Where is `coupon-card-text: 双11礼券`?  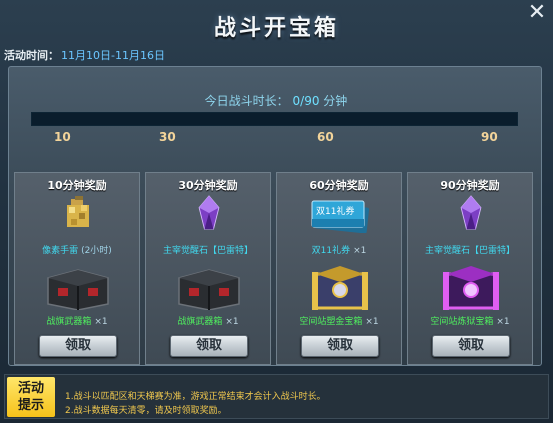 coupon-card-text: 双11礼券 is located at coordinates (335, 211).